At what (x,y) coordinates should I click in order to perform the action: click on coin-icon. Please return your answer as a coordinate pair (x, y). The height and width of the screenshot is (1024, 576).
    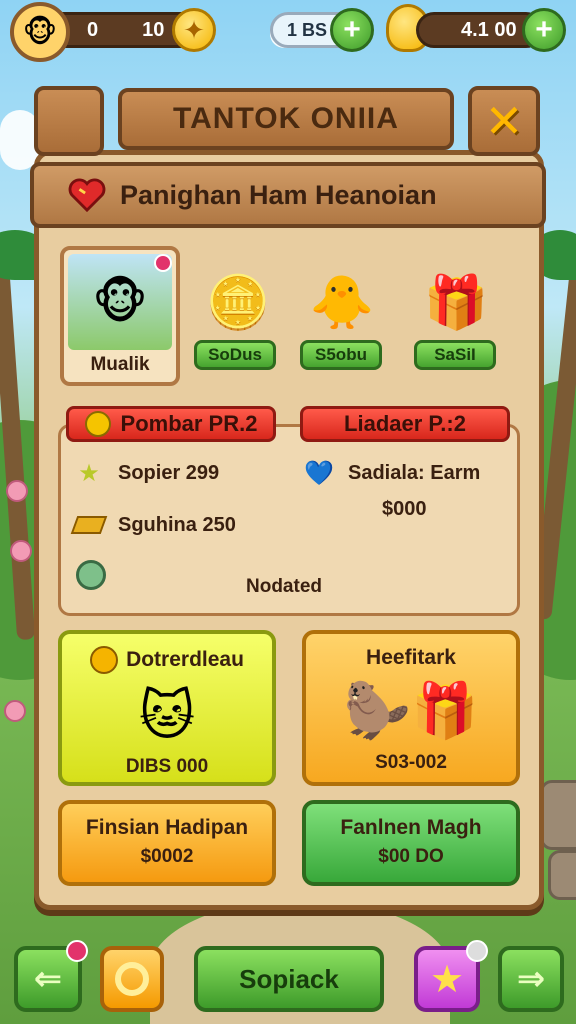
    Looking at the image, I should click on (104, 660).